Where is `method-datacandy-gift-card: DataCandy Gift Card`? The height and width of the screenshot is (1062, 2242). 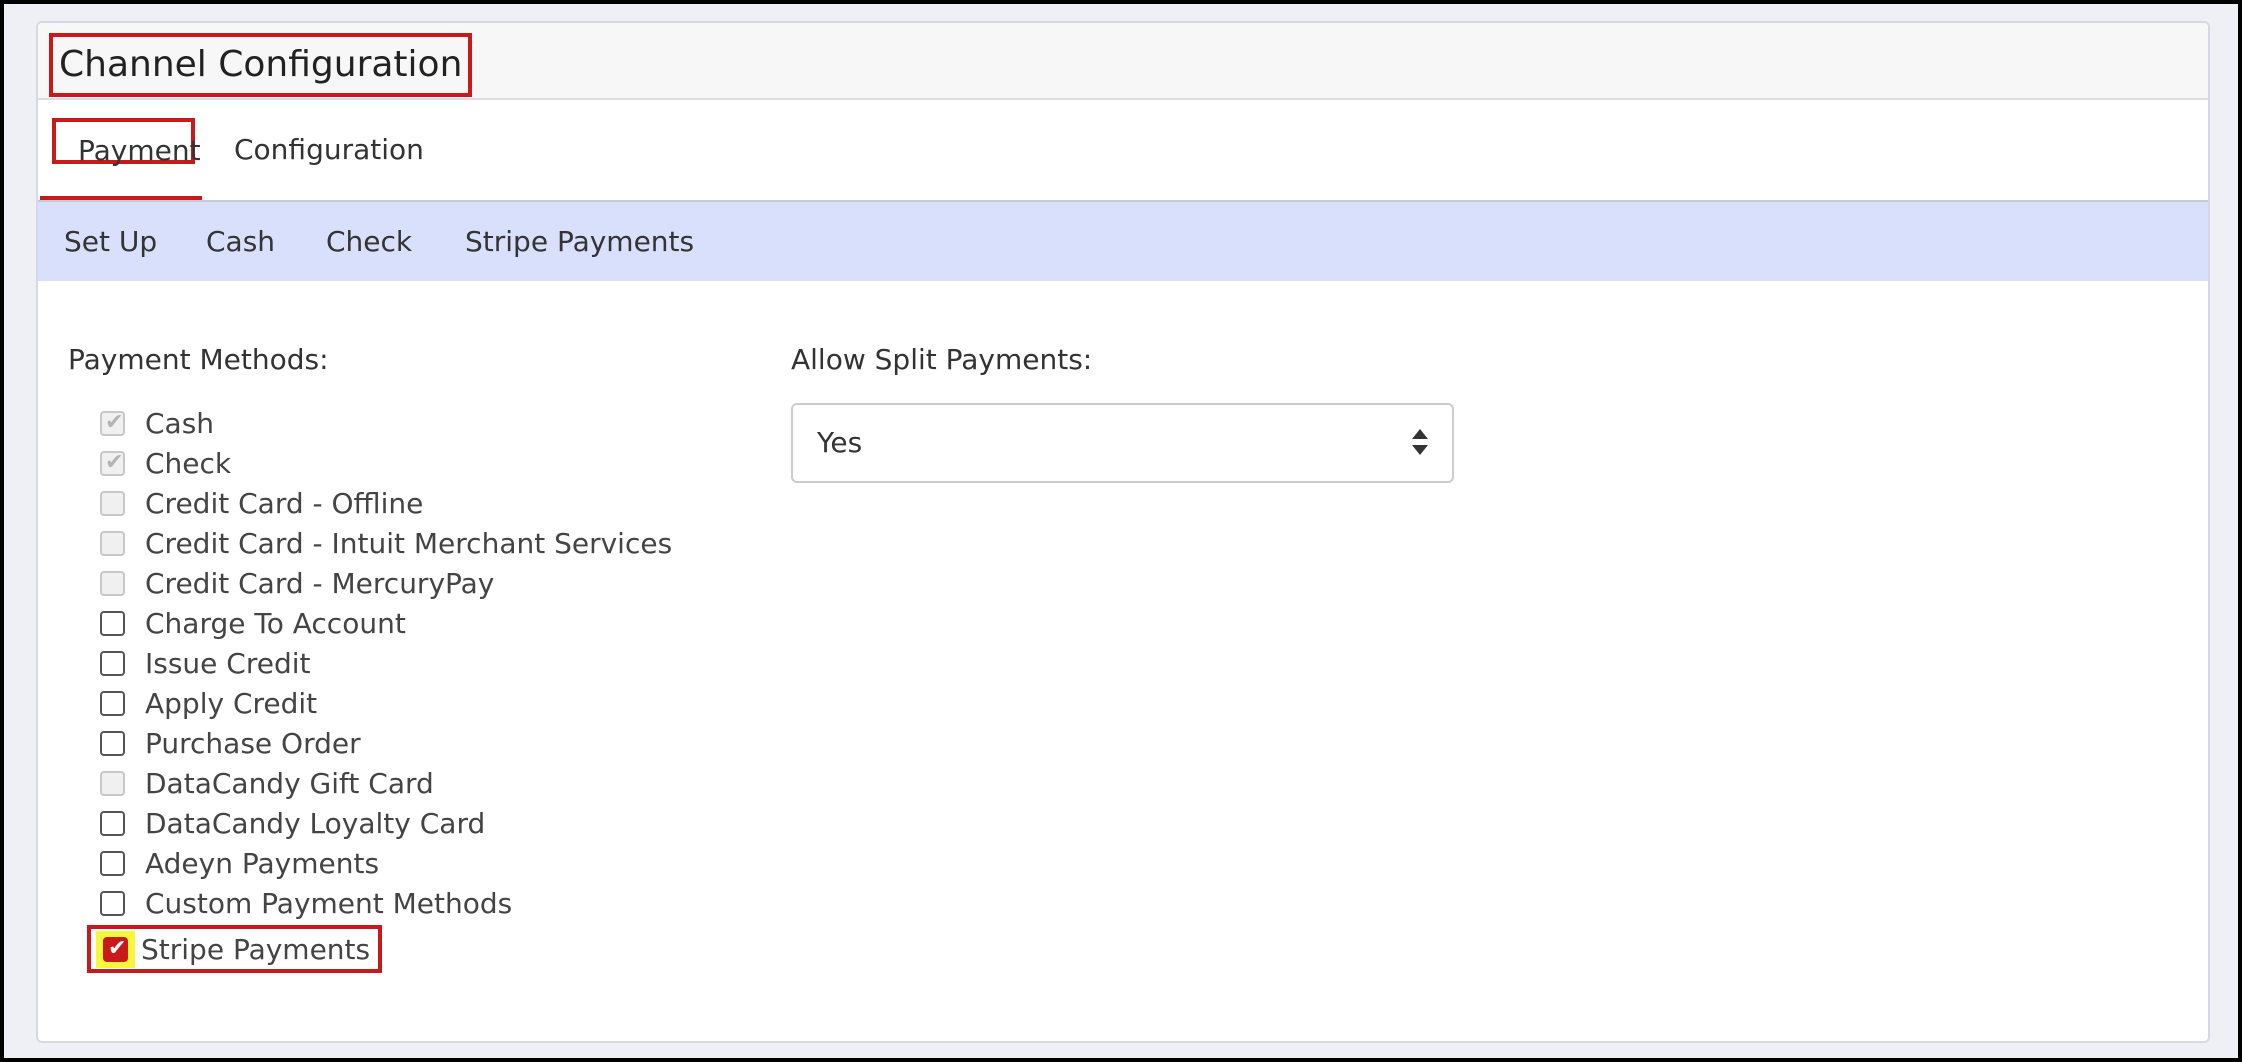
method-datacandy-gift-card: DataCandy Gift Card is located at coordinates (386, 783).